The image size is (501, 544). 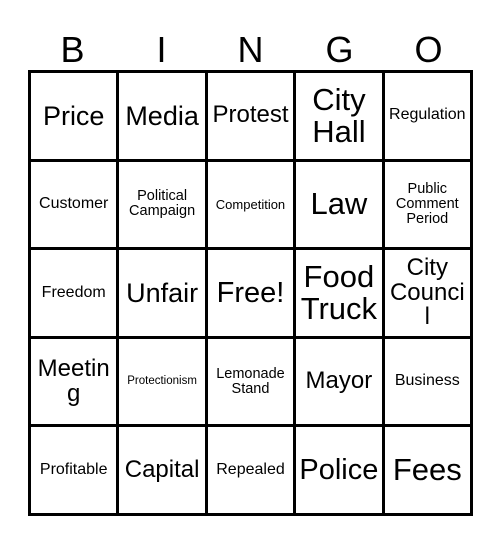 I want to click on bingo-header-row: B I N G O, so click(x=250, y=44).